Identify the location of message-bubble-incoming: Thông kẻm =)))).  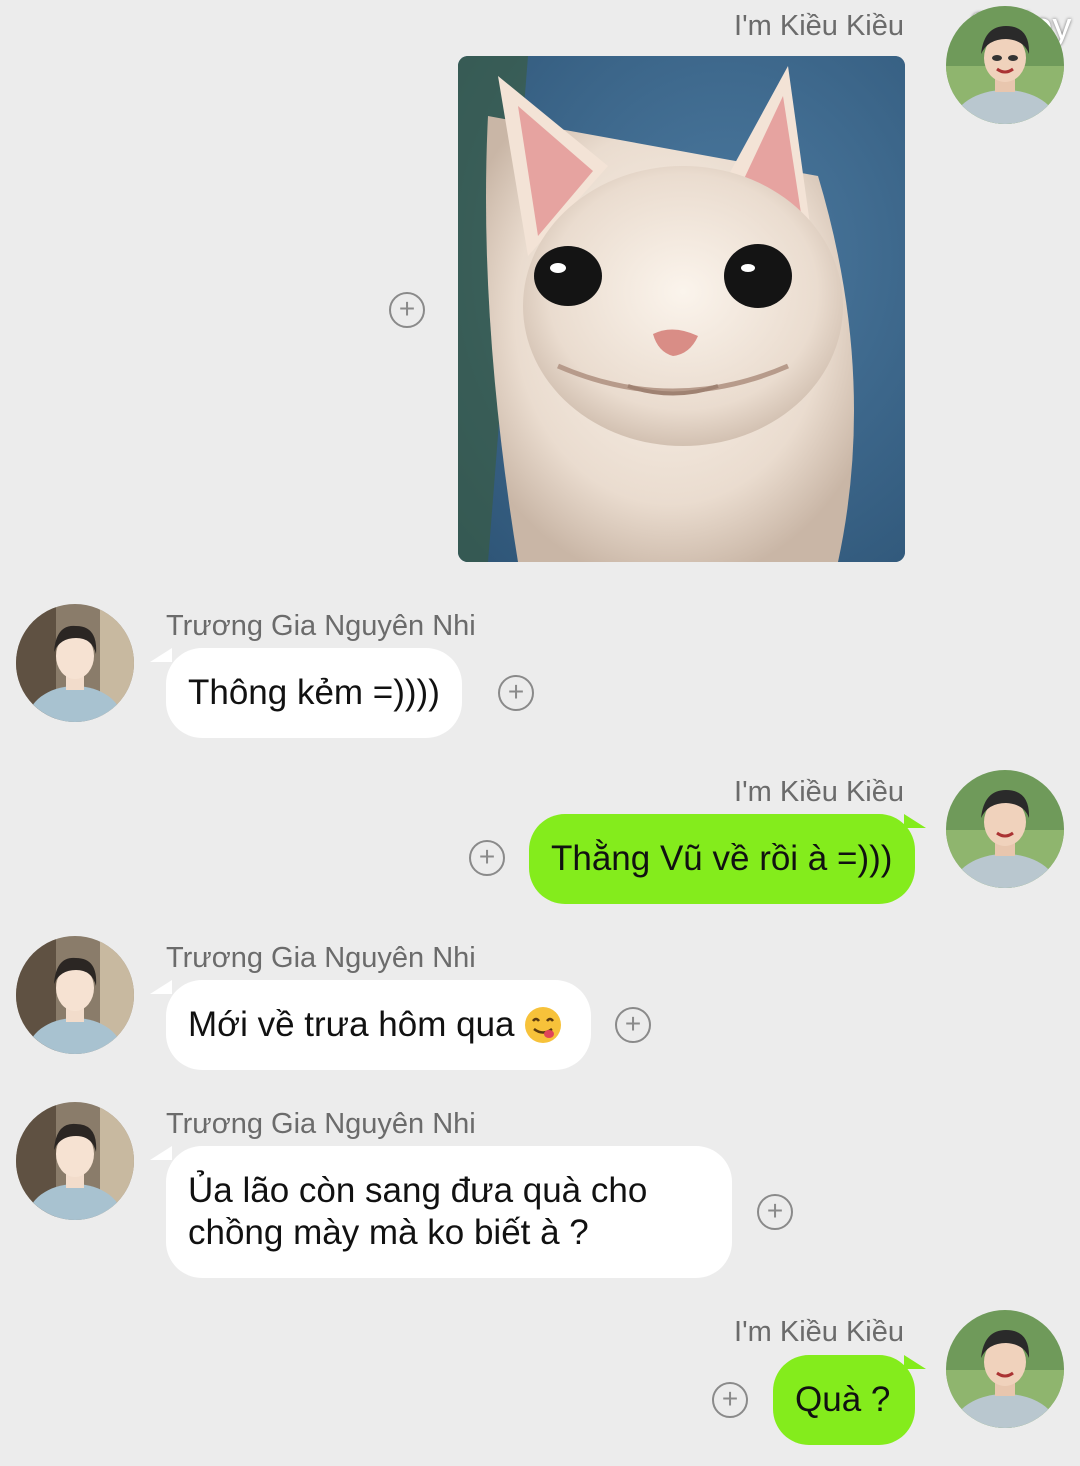
(314, 693).